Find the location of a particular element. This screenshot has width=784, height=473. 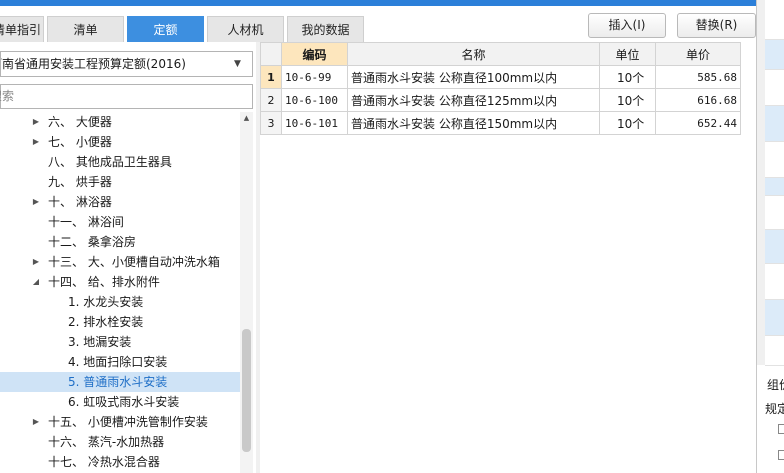

quota-book-value: 河南省通用安装工程预算定额(2016) is located at coordinates (93, 64).